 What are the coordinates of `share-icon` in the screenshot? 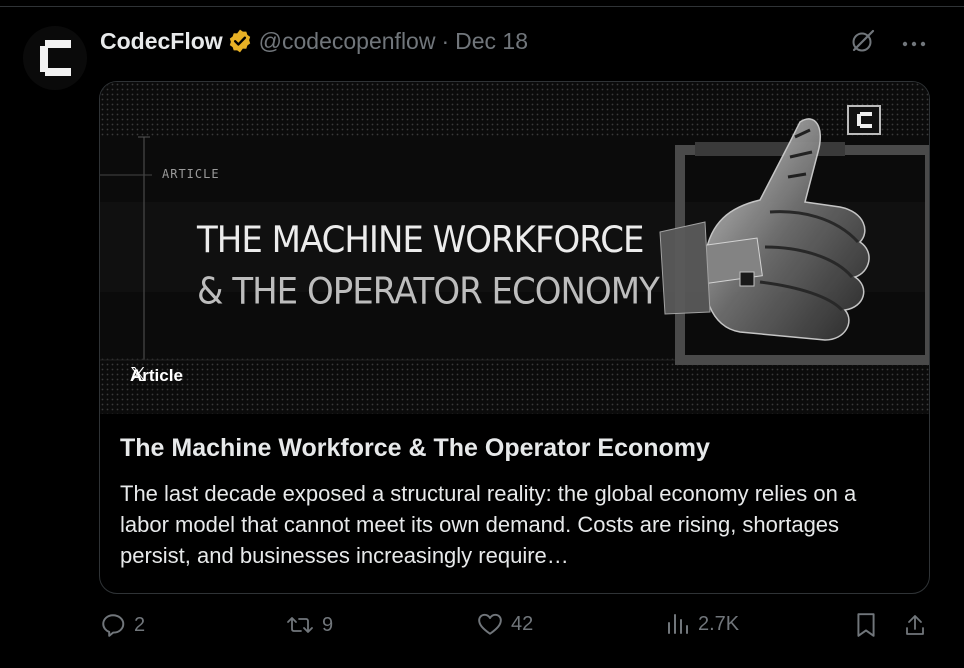 It's located at (915, 625).